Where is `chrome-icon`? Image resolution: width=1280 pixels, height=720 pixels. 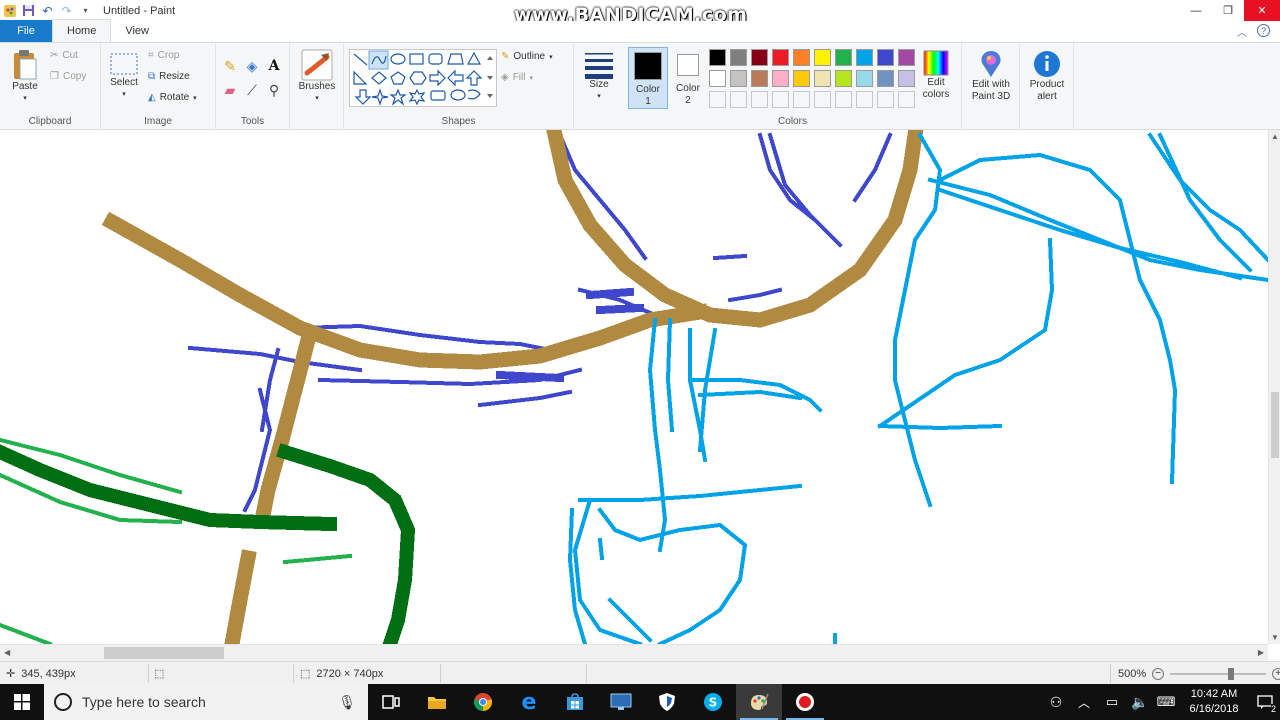
chrome-icon is located at coordinates (483, 702).